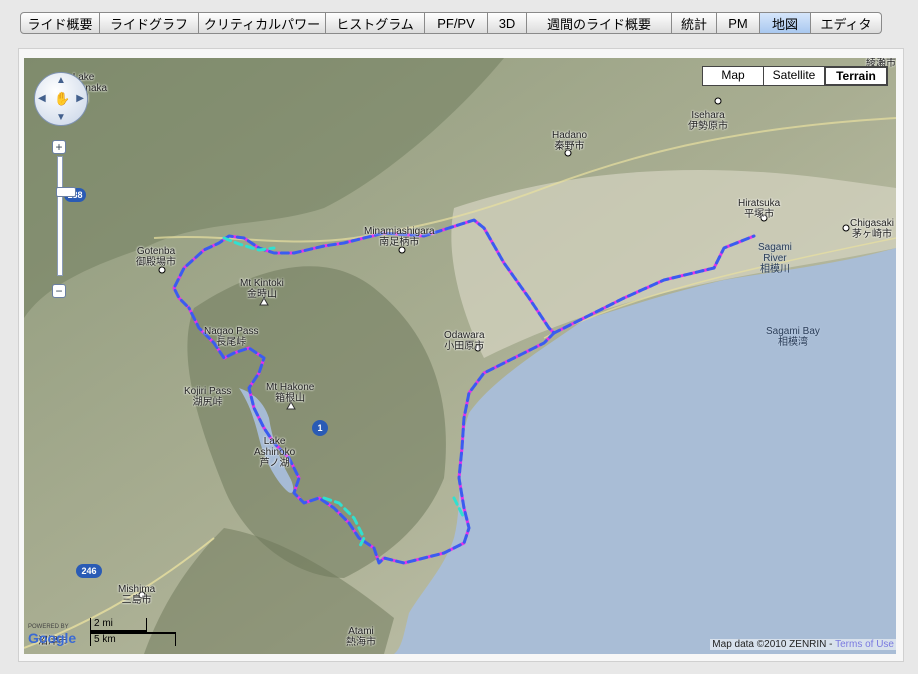  Describe the element at coordinates (149, 23) in the screenshot. I see `tab-1: ライドグラフ` at that location.